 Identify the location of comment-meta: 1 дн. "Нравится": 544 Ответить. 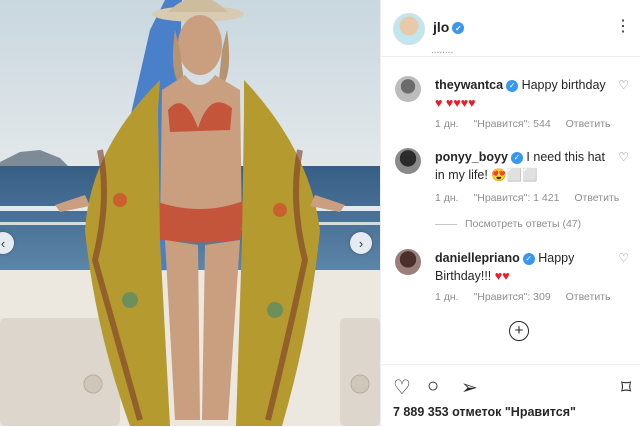
(528, 124).